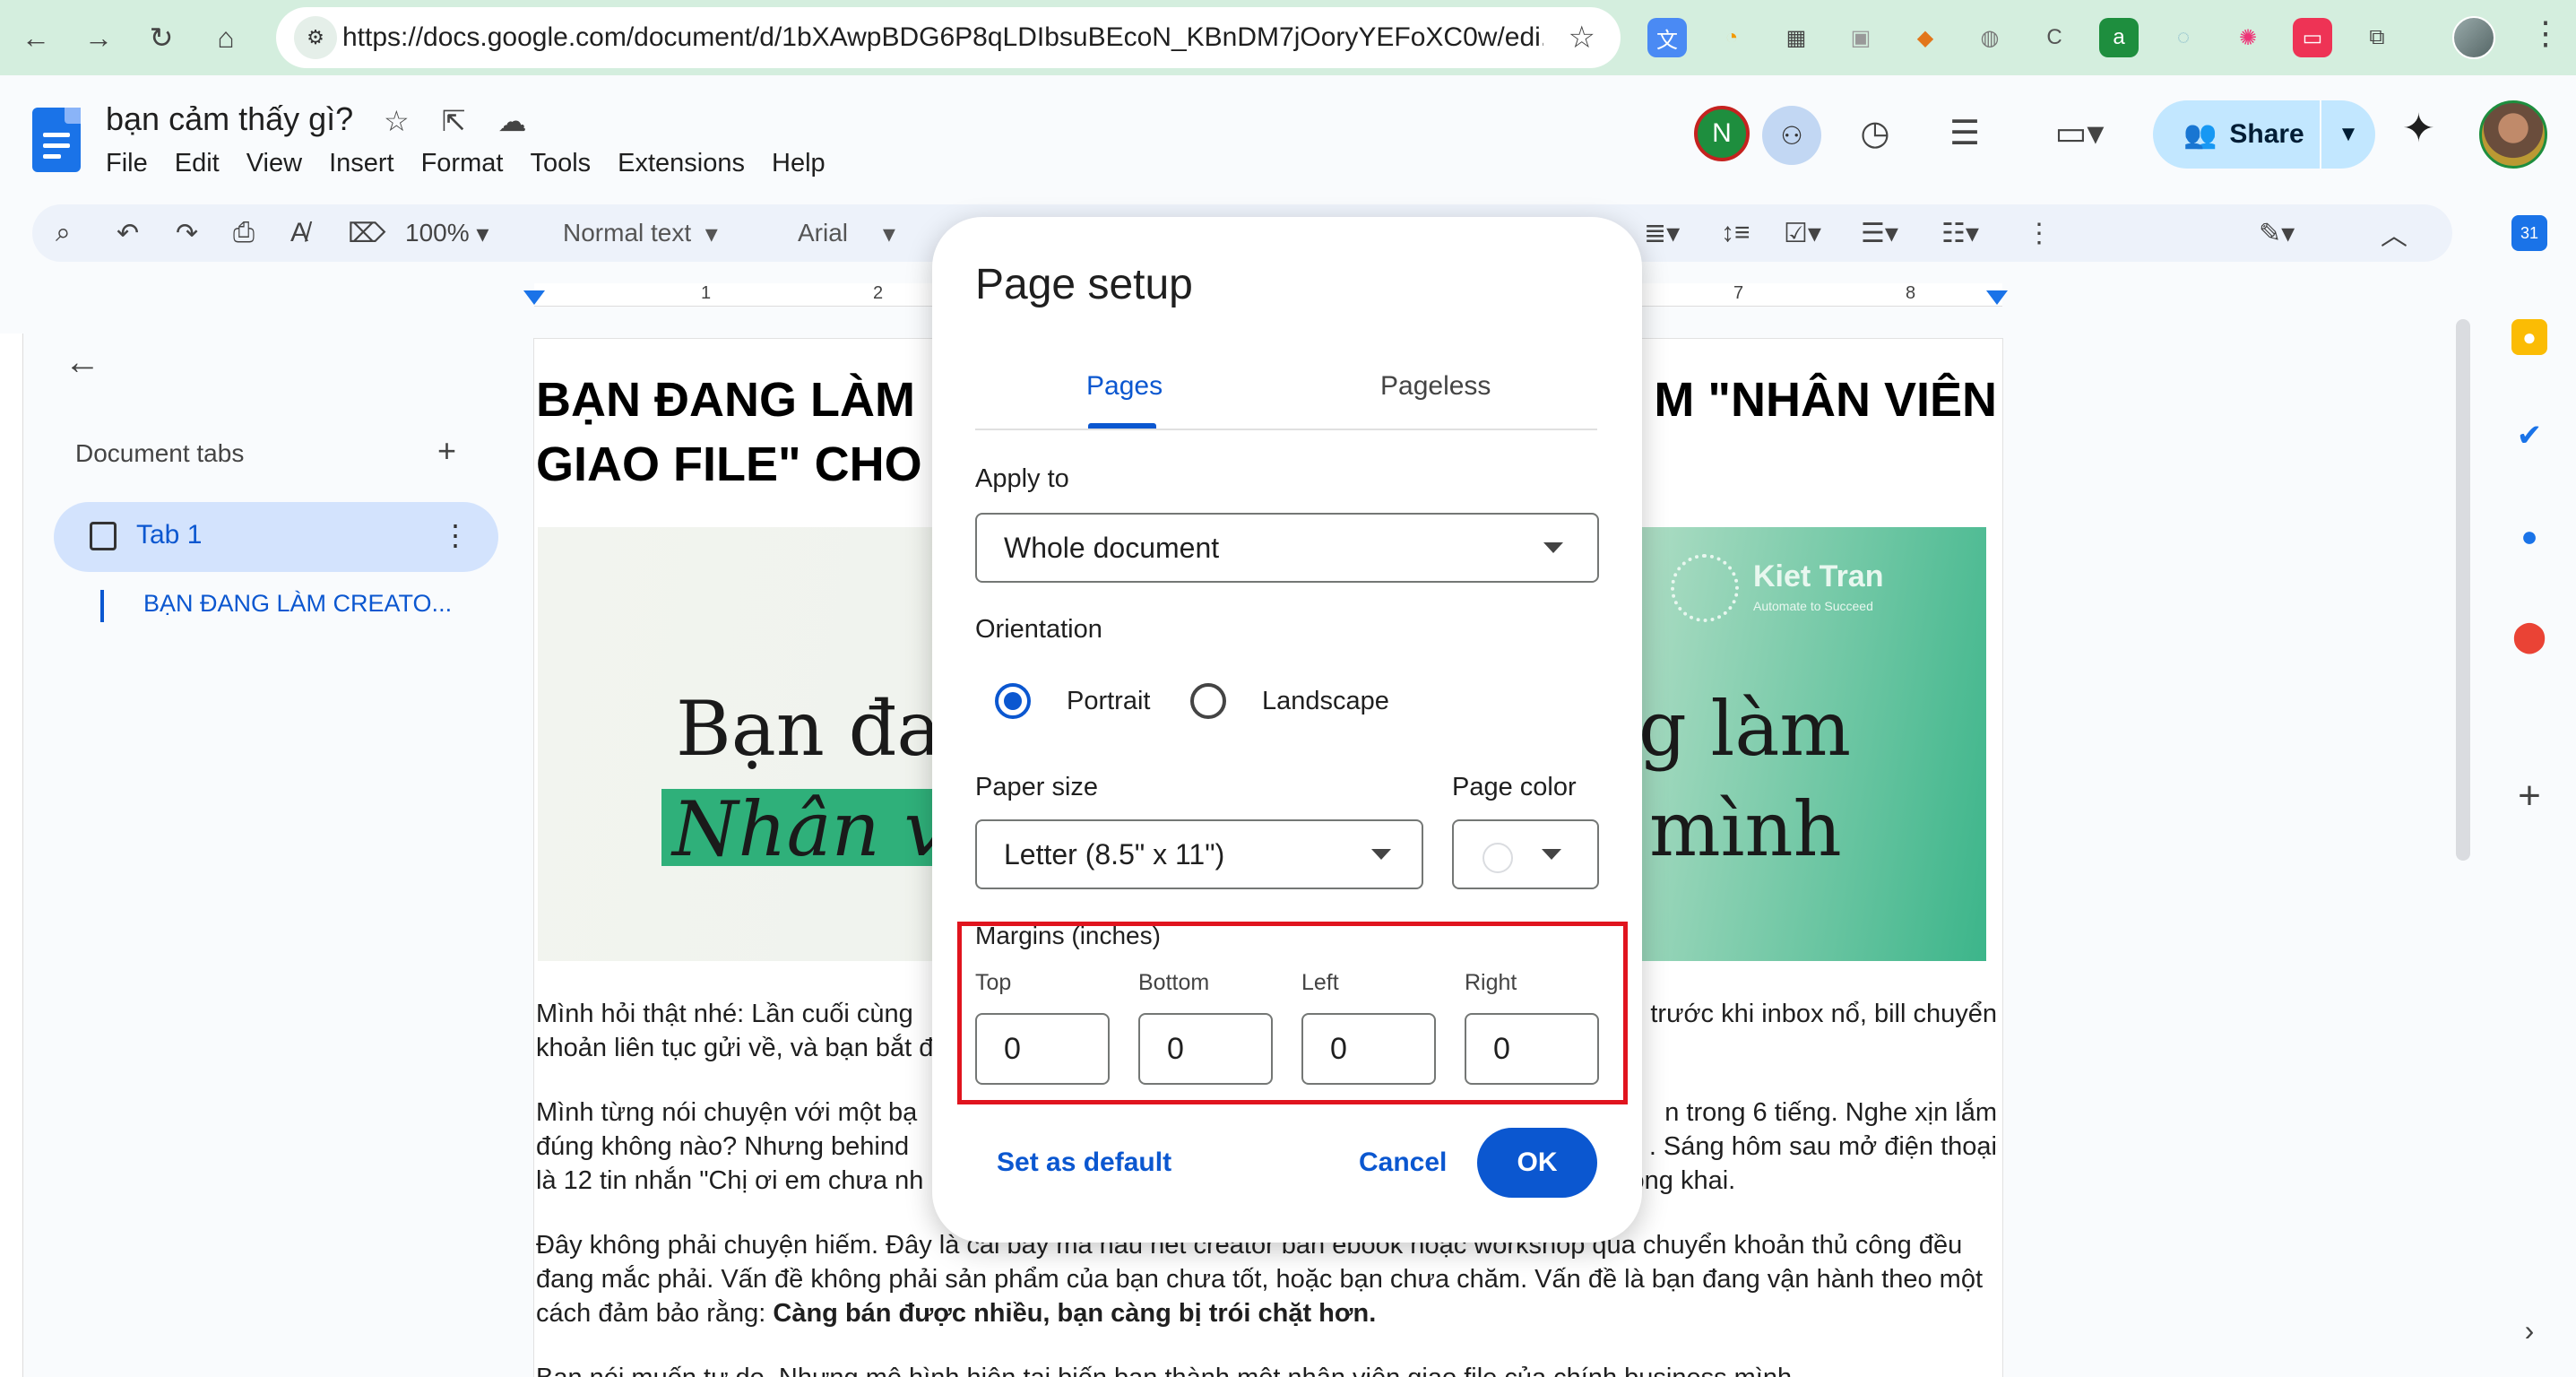 The width and height of the screenshot is (2576, 1377). I want to click on left-indent-marker, so click(534, 298).